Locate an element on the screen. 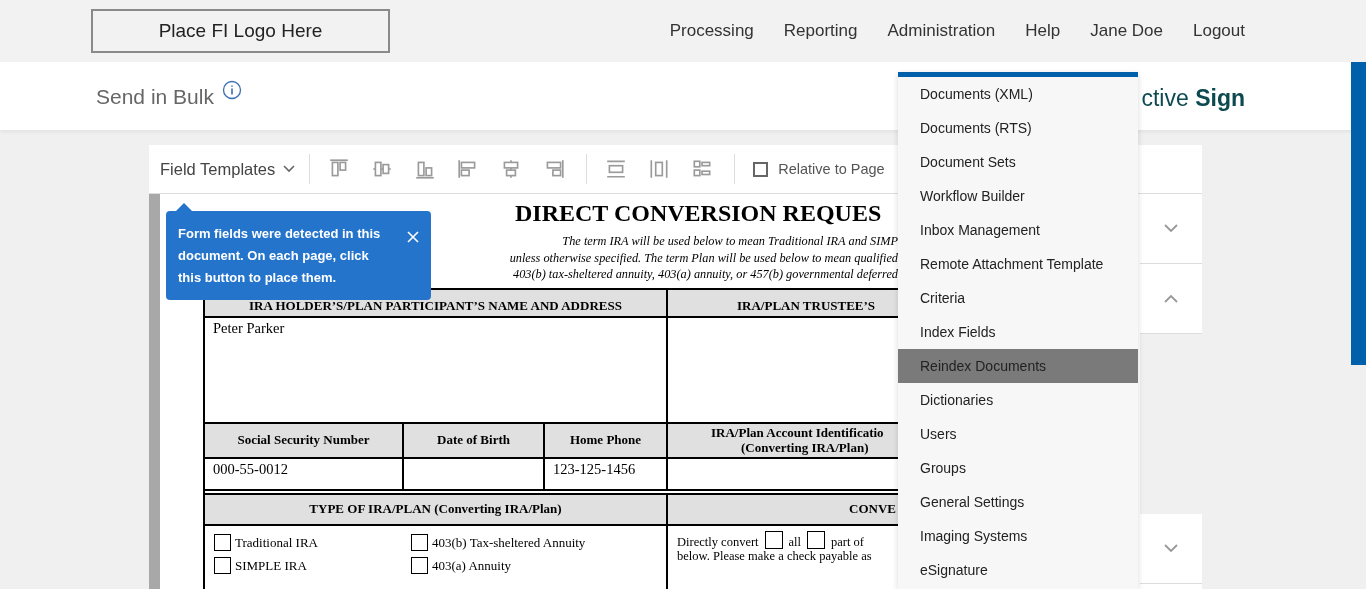 This screenshot has height=589, width=1366. table-header: Date of Birth is located at coordinates (474, 440).